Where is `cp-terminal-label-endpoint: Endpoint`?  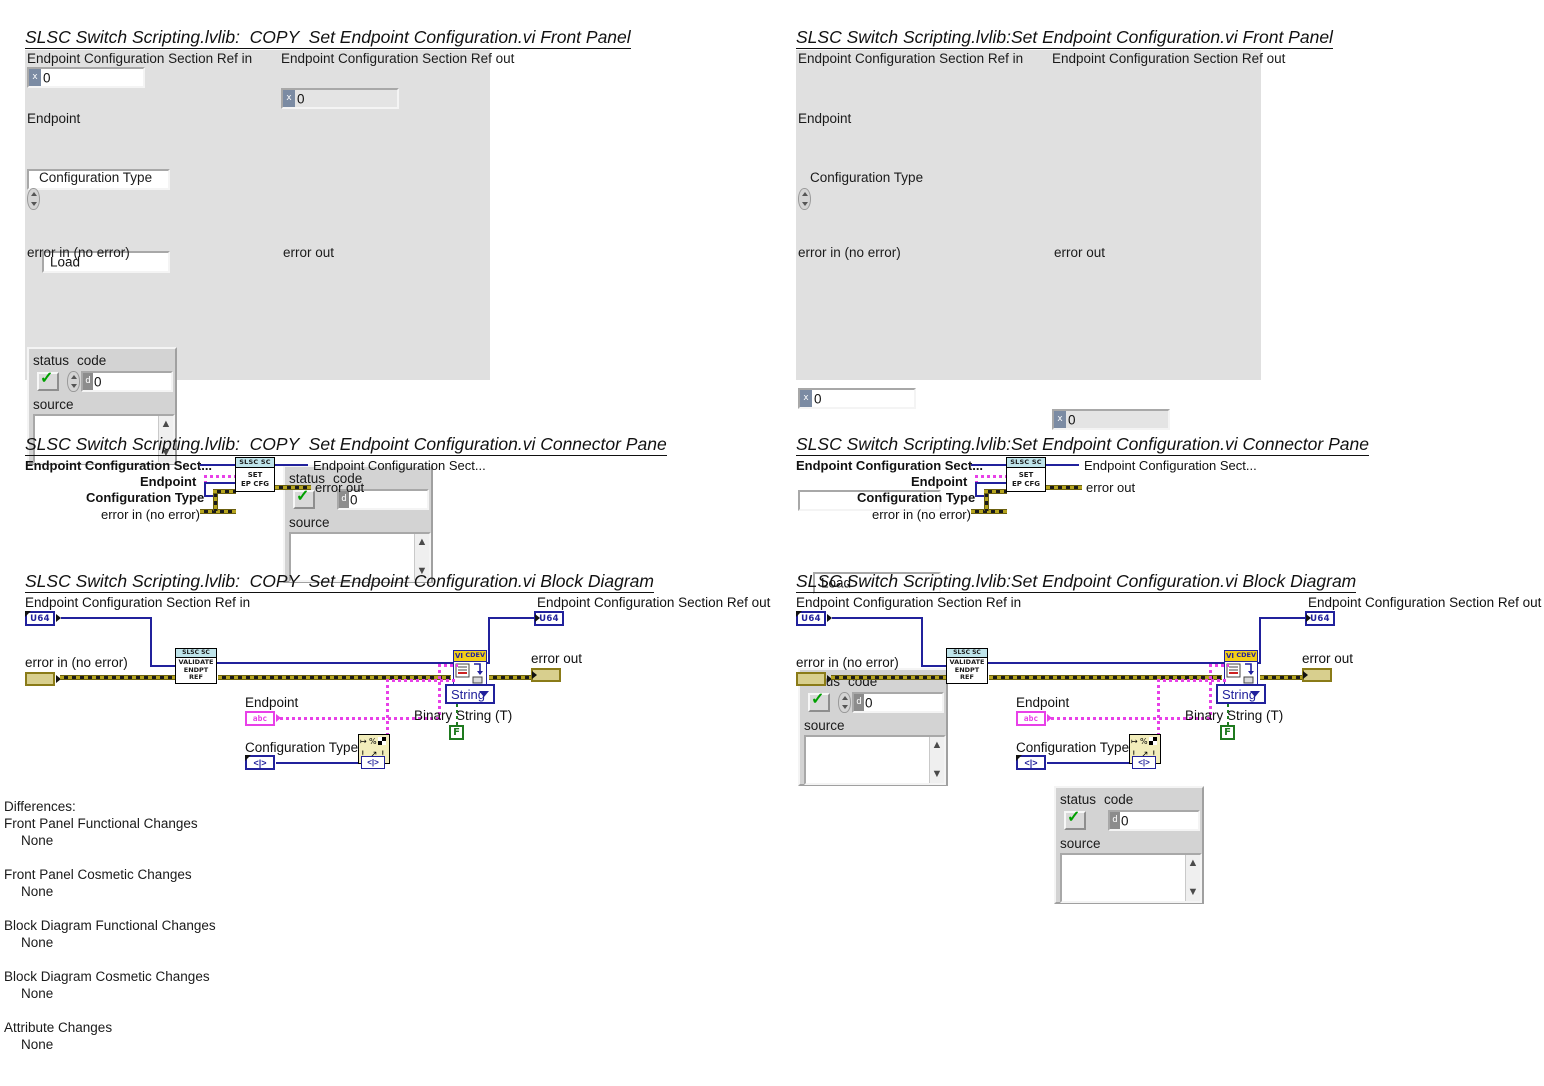 cp-terminal-label-endpoint: Endpoint is located at coordinates (168, 481).